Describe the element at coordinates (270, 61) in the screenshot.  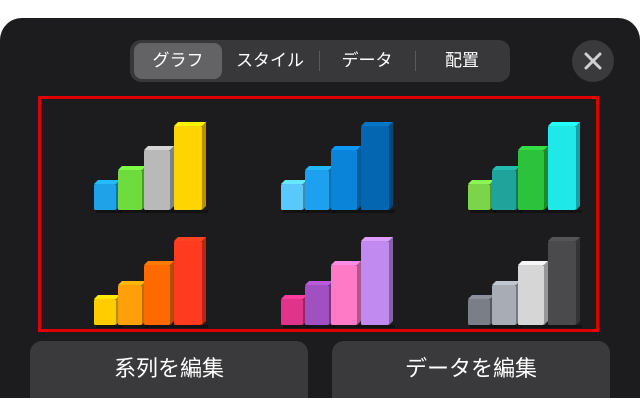
I see `tab-style: スタイル` at that location.